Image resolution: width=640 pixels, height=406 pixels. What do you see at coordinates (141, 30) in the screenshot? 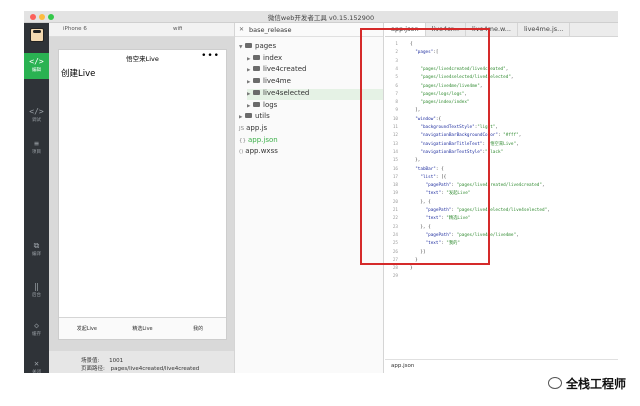
I see `simulator-toolbar: iPhone 6 wifi` at bounding box center [141, 30].